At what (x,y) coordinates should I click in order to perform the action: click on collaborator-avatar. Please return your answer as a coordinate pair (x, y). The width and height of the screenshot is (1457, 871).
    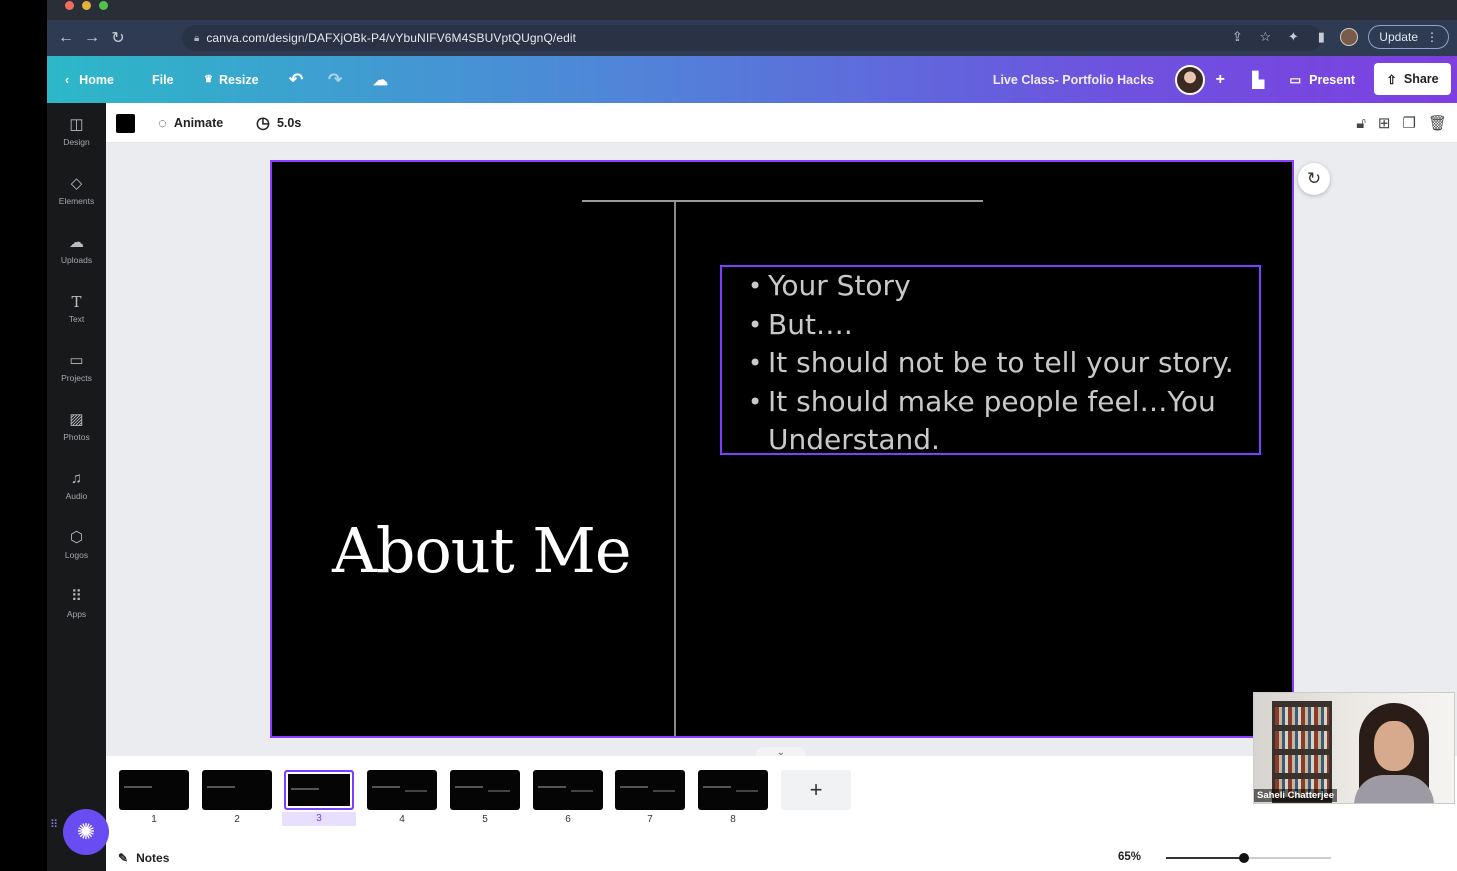
    Looking at the image, I should click on (1190, 80).